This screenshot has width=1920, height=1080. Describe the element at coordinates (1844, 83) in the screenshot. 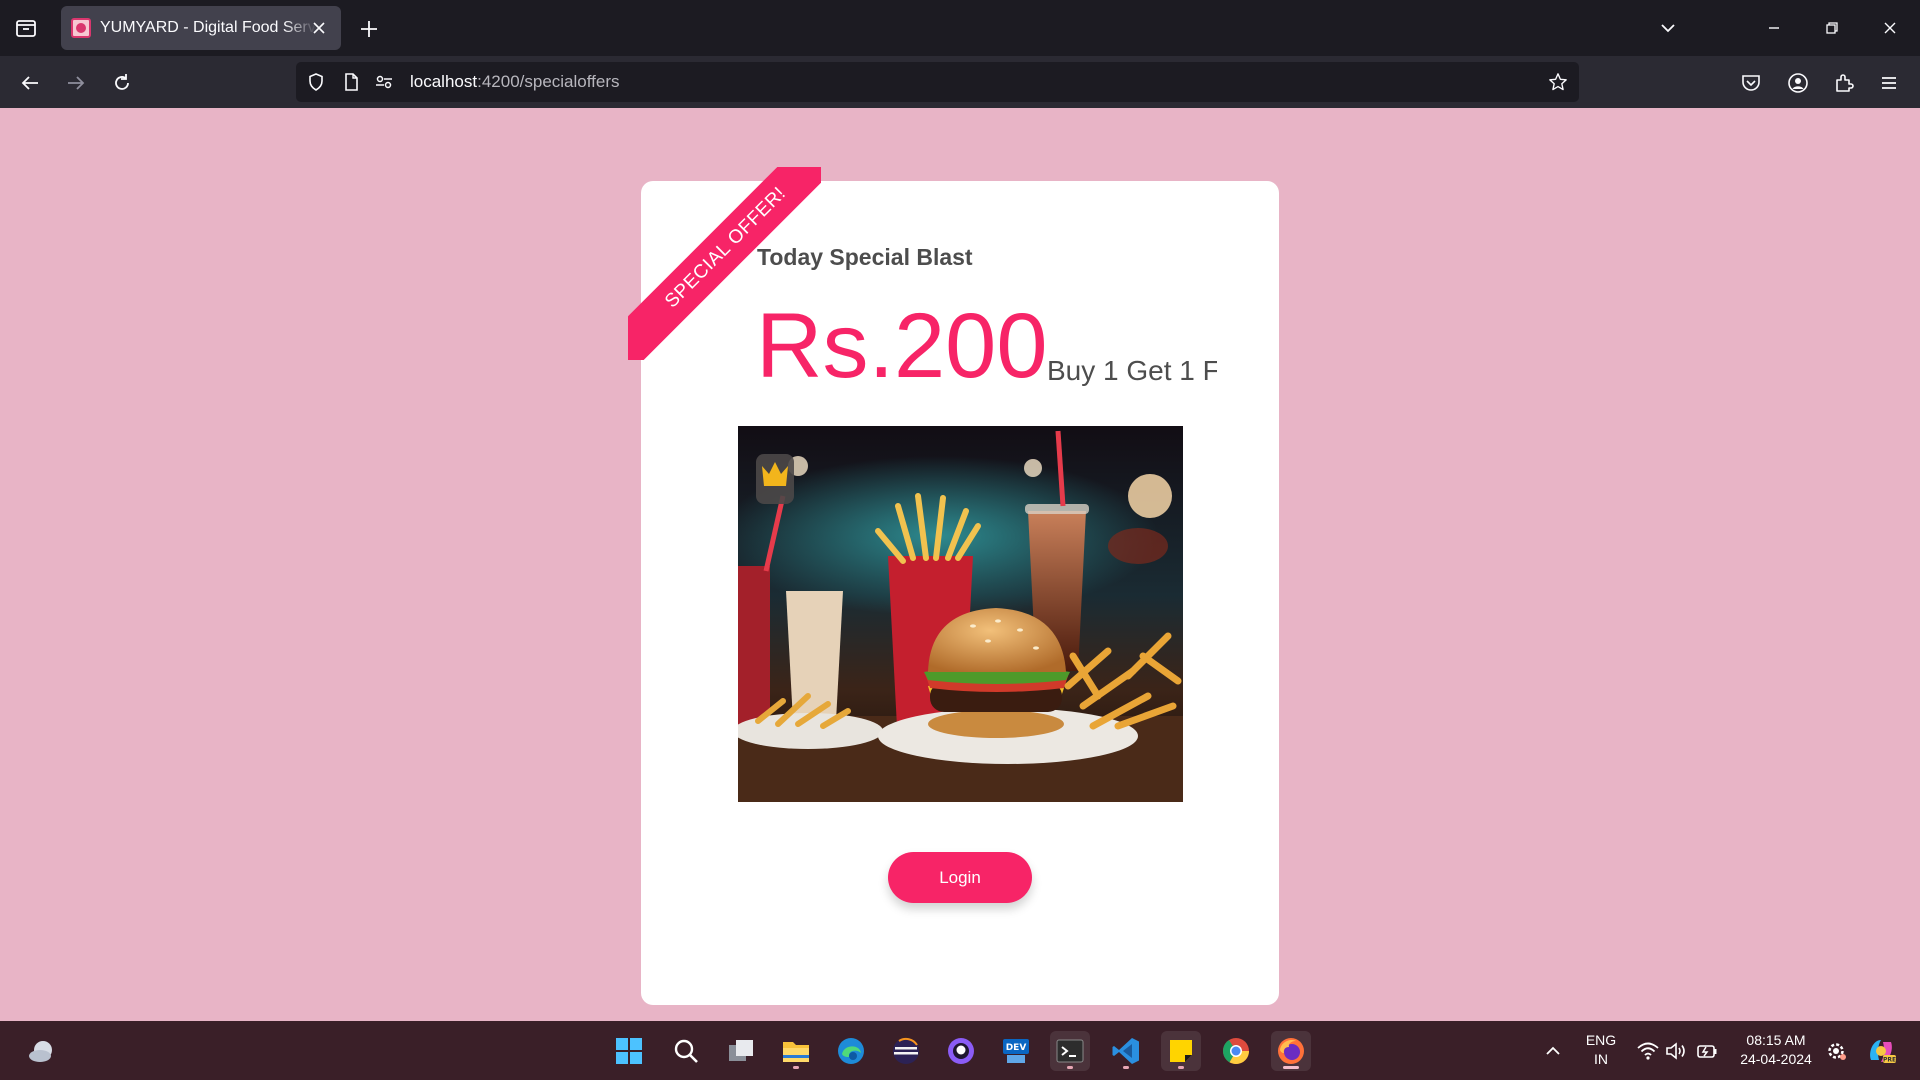

I see `extensions-icon` at that location.